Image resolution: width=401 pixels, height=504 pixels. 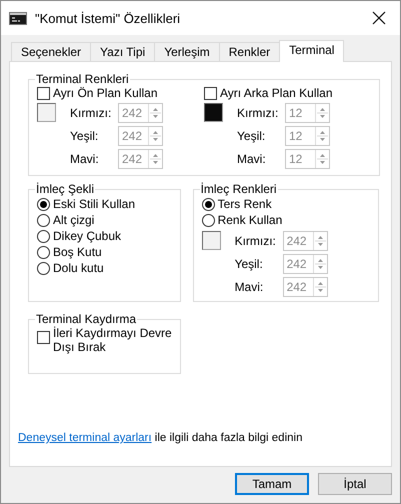 What do you see at coordinates (311, 51) in the screenshot?
I see `tab: Terminal` at bounding box center [311, 51].